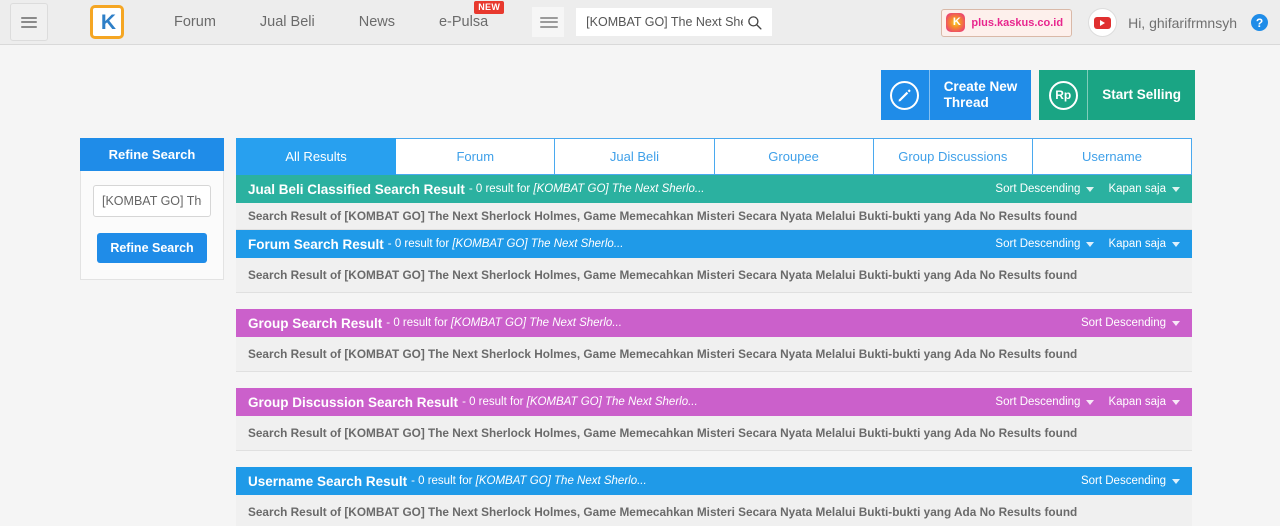 The height and width of the screenshot is (526, 1280). I want to click on result-title: Username Search Result, so click(328, 481).